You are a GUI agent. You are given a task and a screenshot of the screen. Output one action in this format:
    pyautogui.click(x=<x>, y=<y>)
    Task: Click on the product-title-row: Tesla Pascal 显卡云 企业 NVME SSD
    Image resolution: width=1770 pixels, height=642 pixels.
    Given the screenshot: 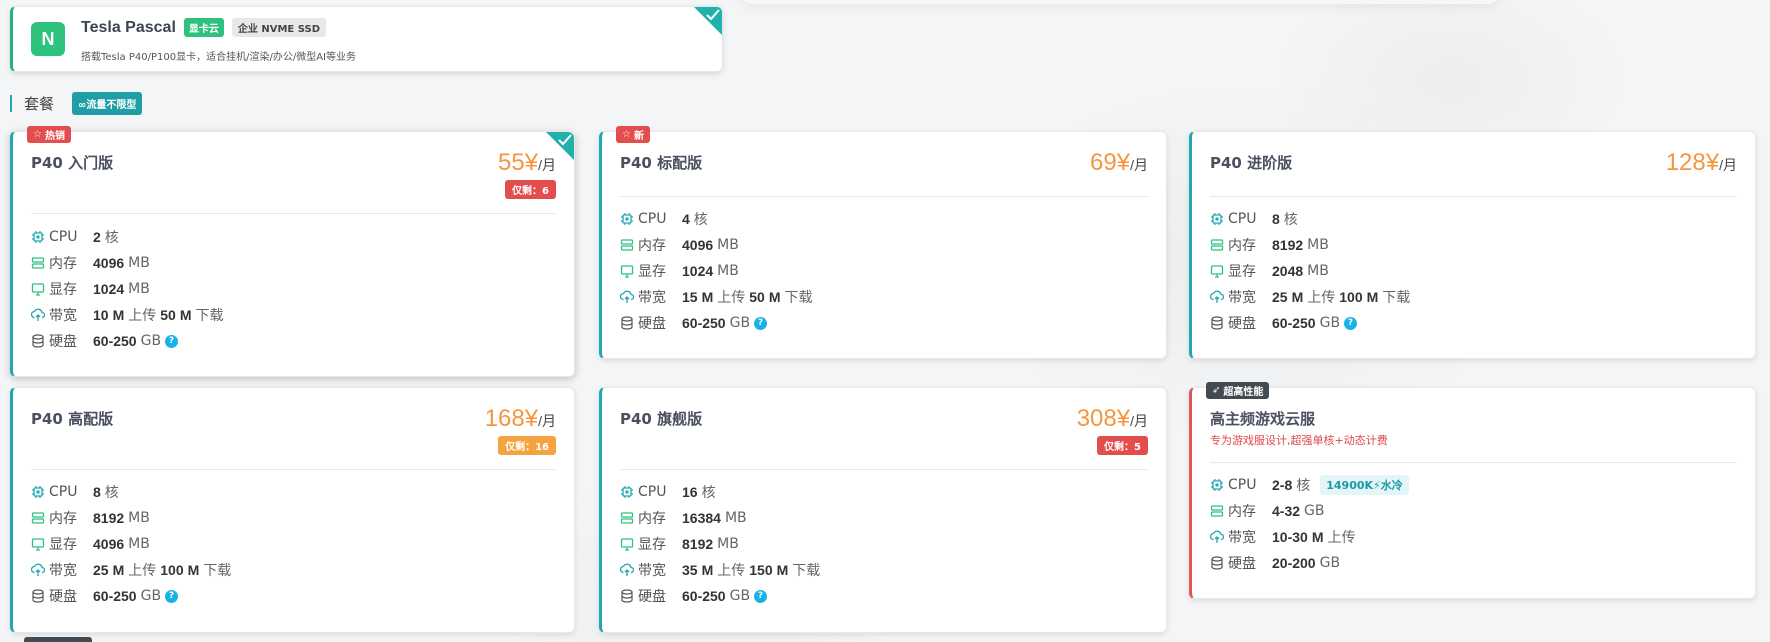 What is the action you would take?
    pyautogui.click(x=203, y=27)
    